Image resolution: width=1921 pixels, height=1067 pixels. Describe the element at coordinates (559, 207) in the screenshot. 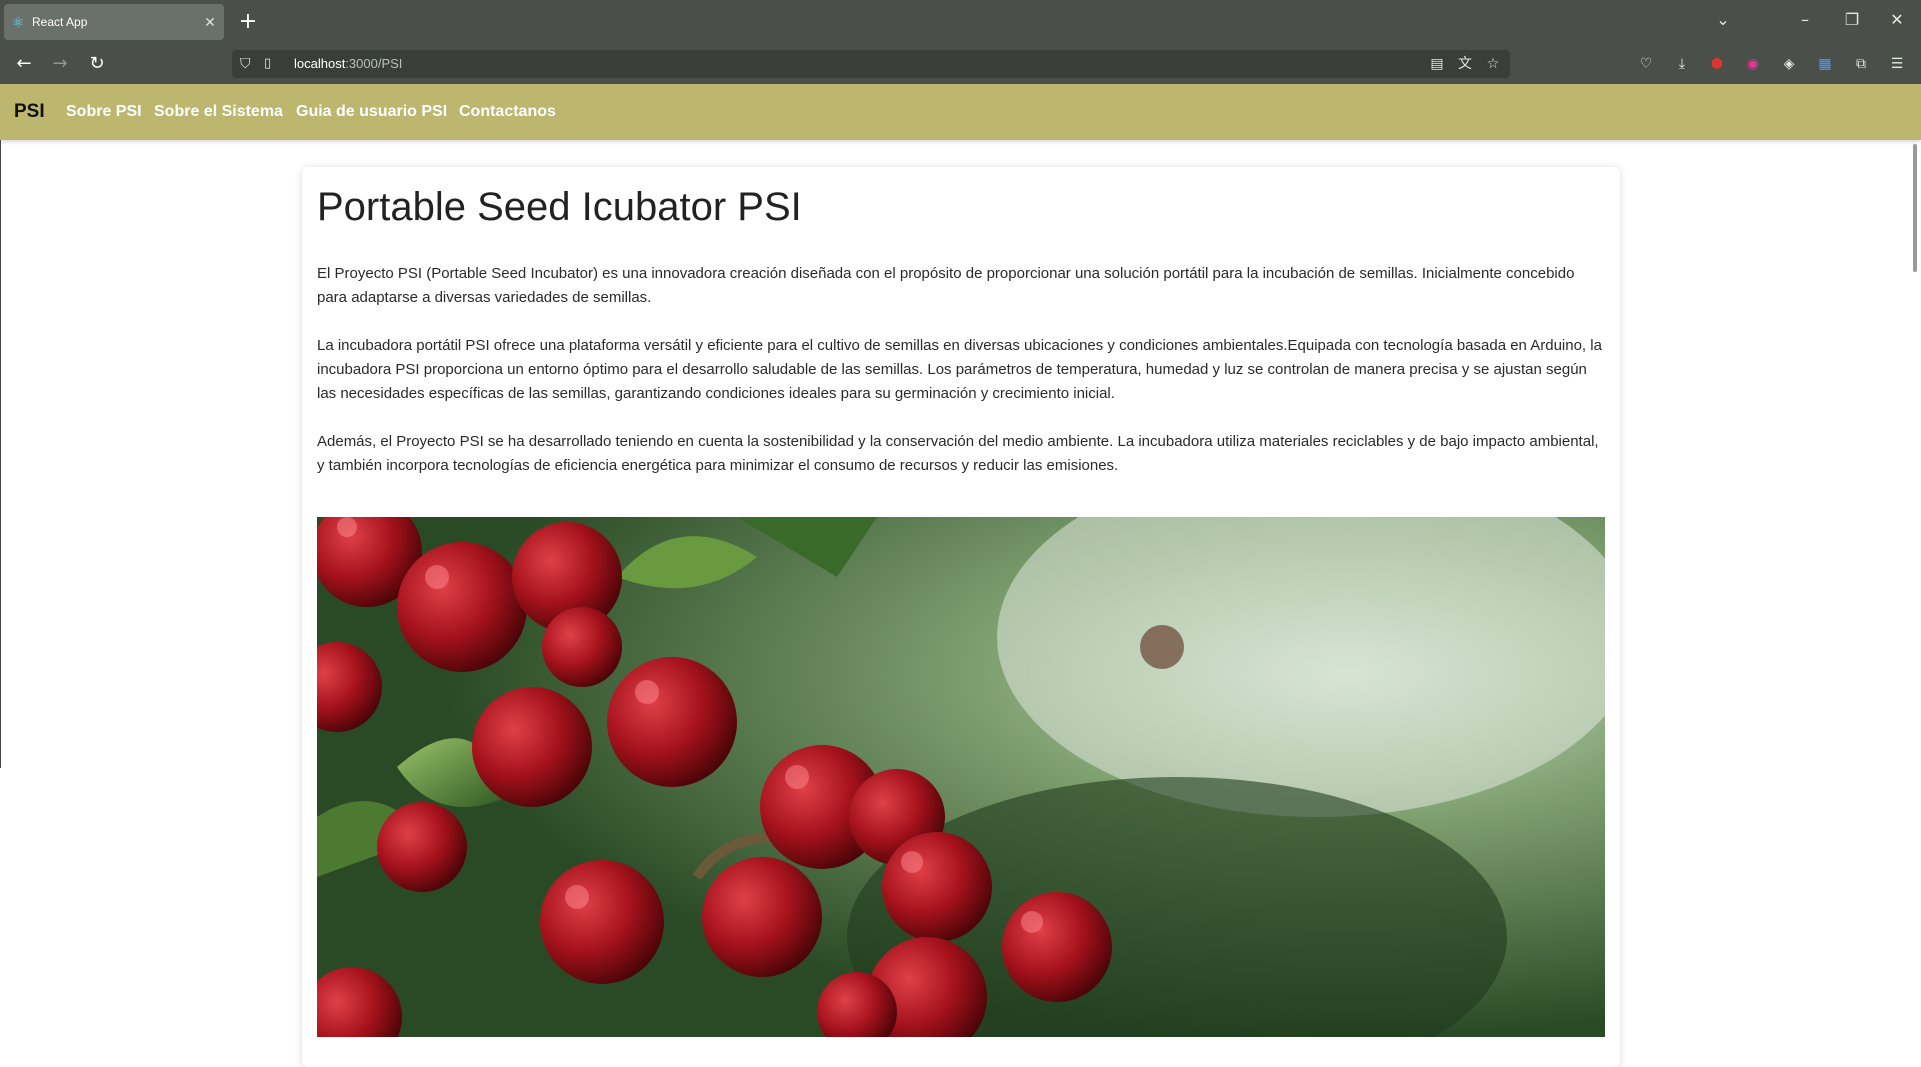

I see `page-title: Portable Seed Icubator PSI` at that location.